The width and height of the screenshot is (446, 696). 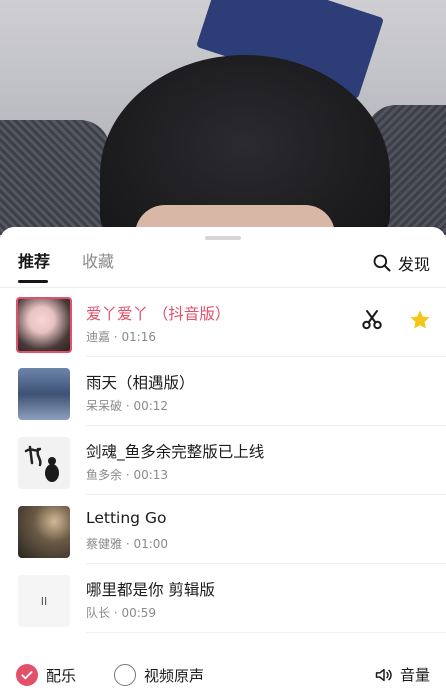 I want to click on song-meta: 队长 · 00:59, so click(x=121, y=612).